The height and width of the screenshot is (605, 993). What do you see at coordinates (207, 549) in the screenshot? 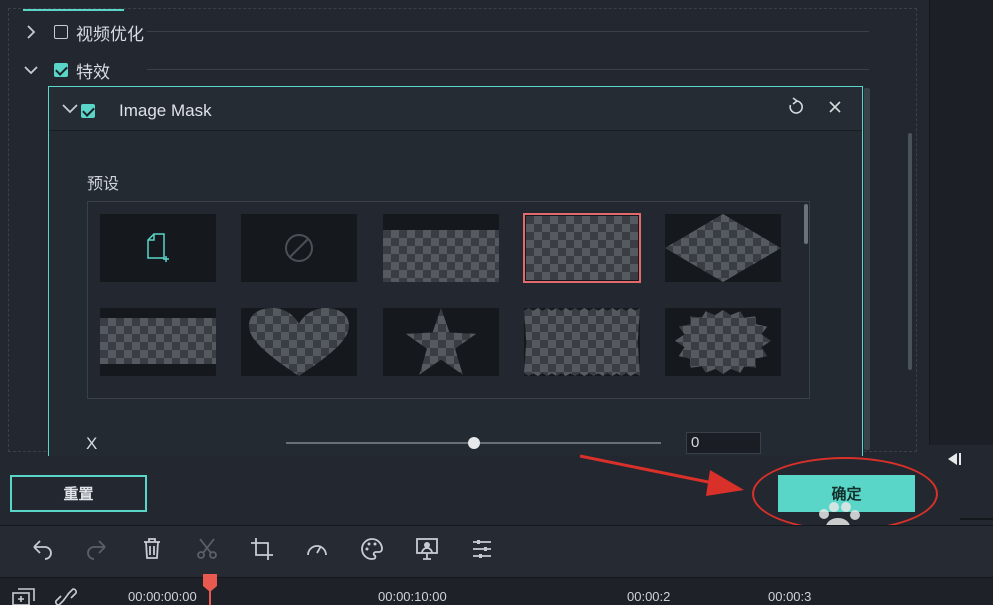
I see `cut-icon` at bounding box center [207, 549].